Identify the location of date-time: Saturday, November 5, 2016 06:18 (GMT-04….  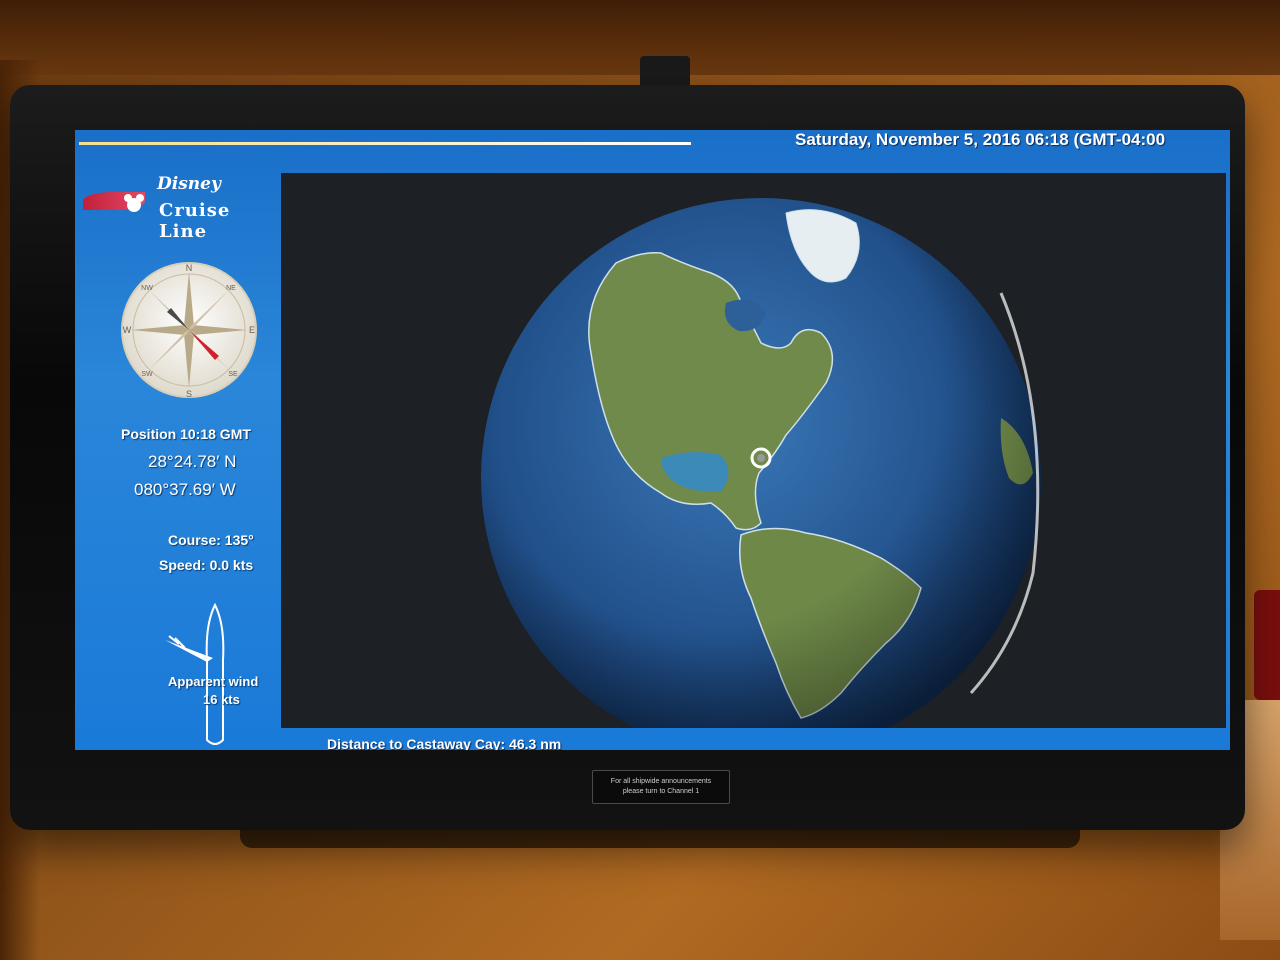
(980, 139).